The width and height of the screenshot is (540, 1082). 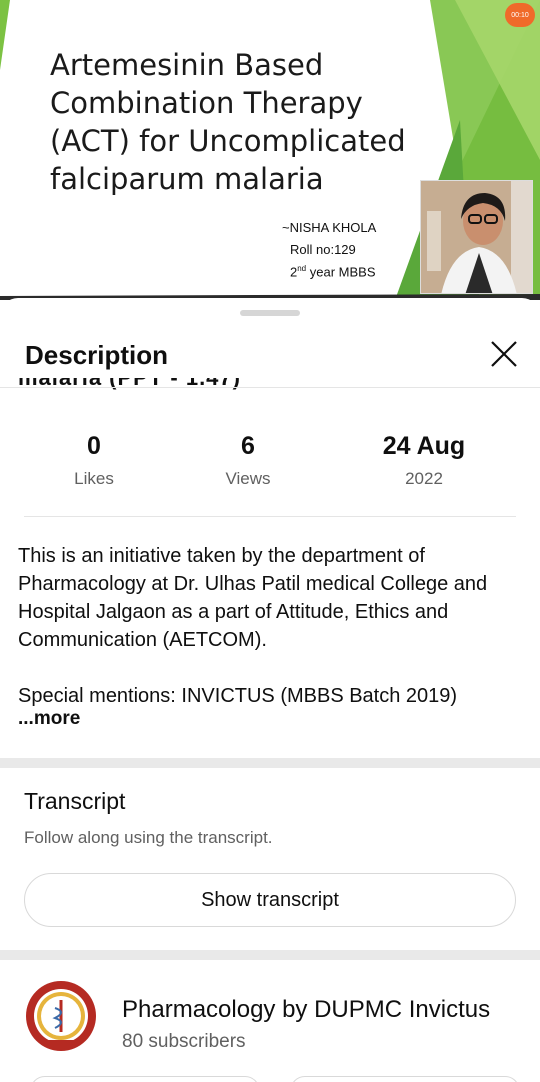 What do you see at coordinates (184, 1041) in the screenshot?
I see `channel-subscribers: 80 subscribers` at bounding box center [184, 1041].